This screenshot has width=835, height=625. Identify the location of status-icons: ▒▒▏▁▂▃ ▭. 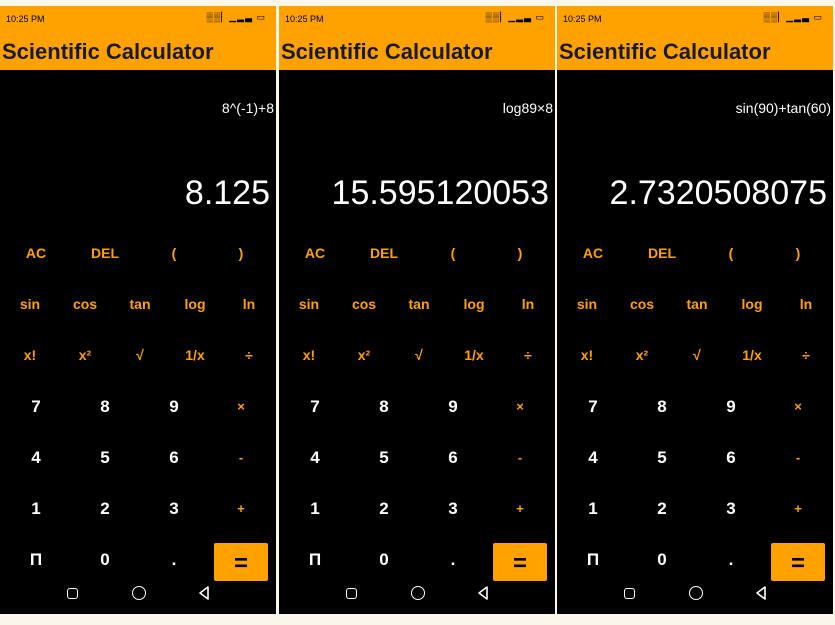
(793, 17).